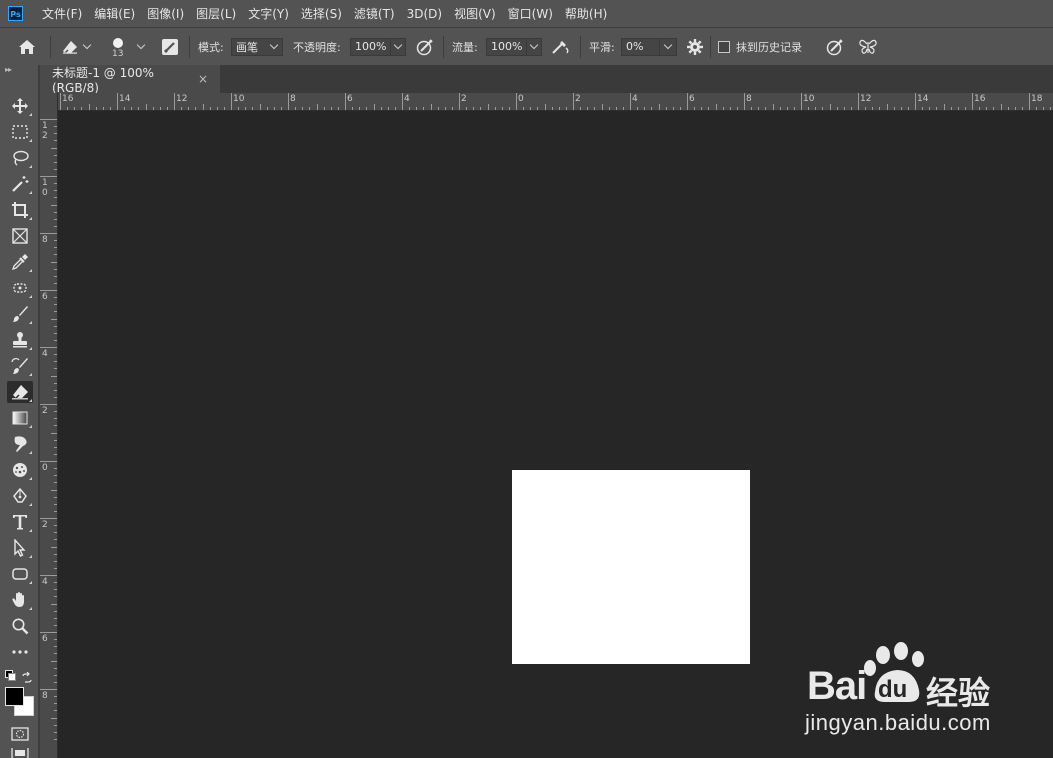 This screenshot has height=758, width=1053. What do you see at coordinates (170, 46) in the screenshot?
I see `brush-settings-toggle` at bounding box center [170, 46].